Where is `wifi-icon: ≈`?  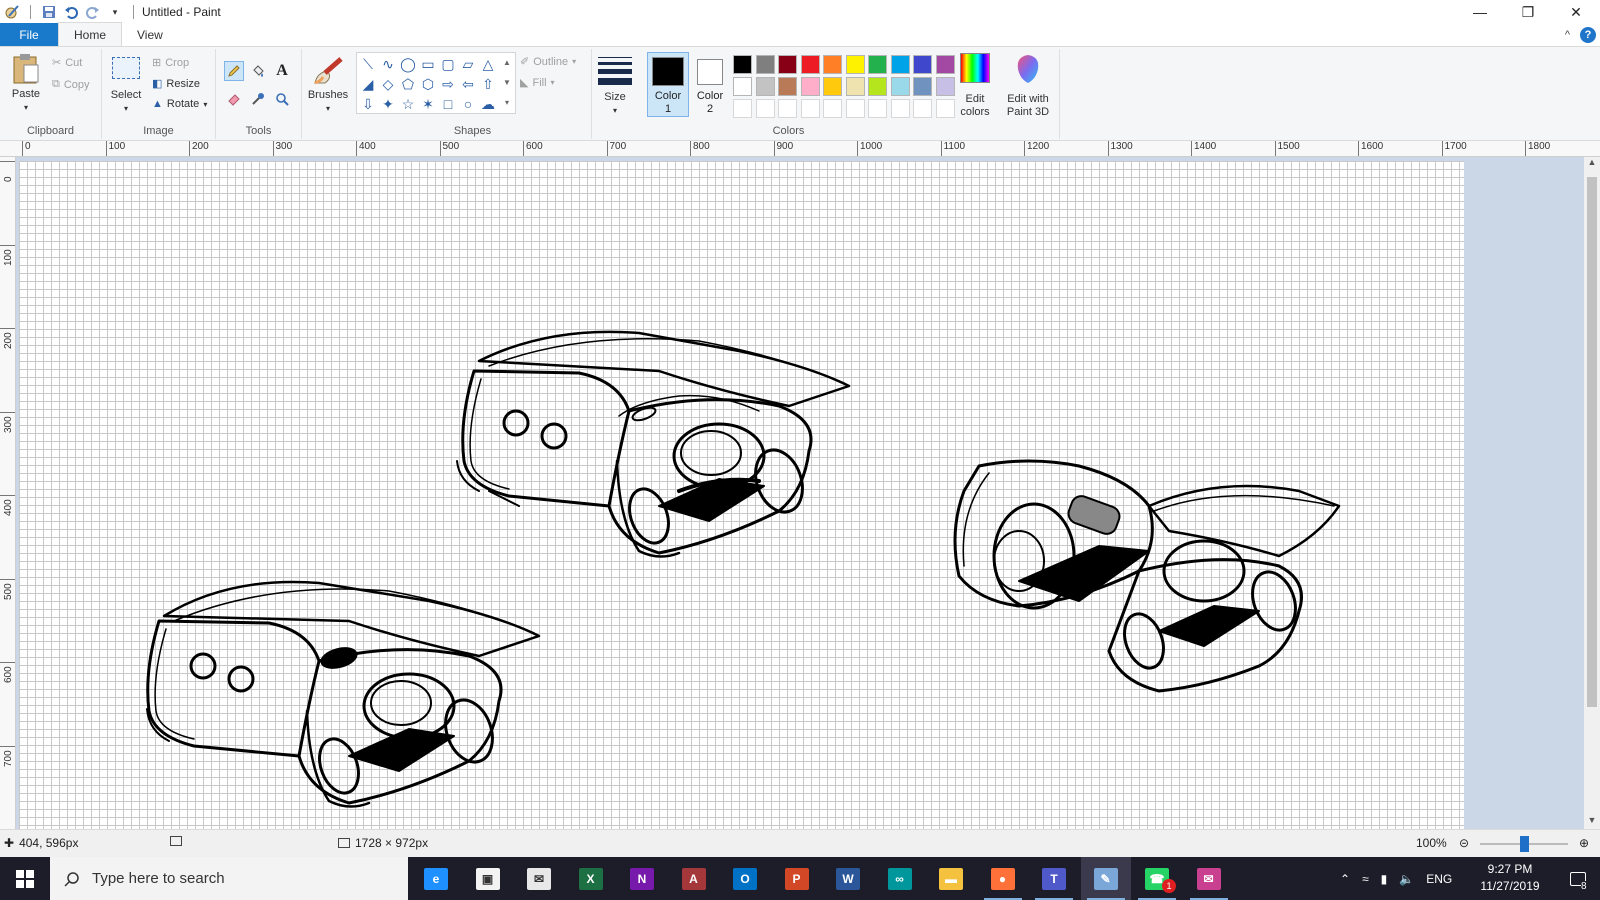 wifi-icon: ≈ is located at coordinates (1365, 879).